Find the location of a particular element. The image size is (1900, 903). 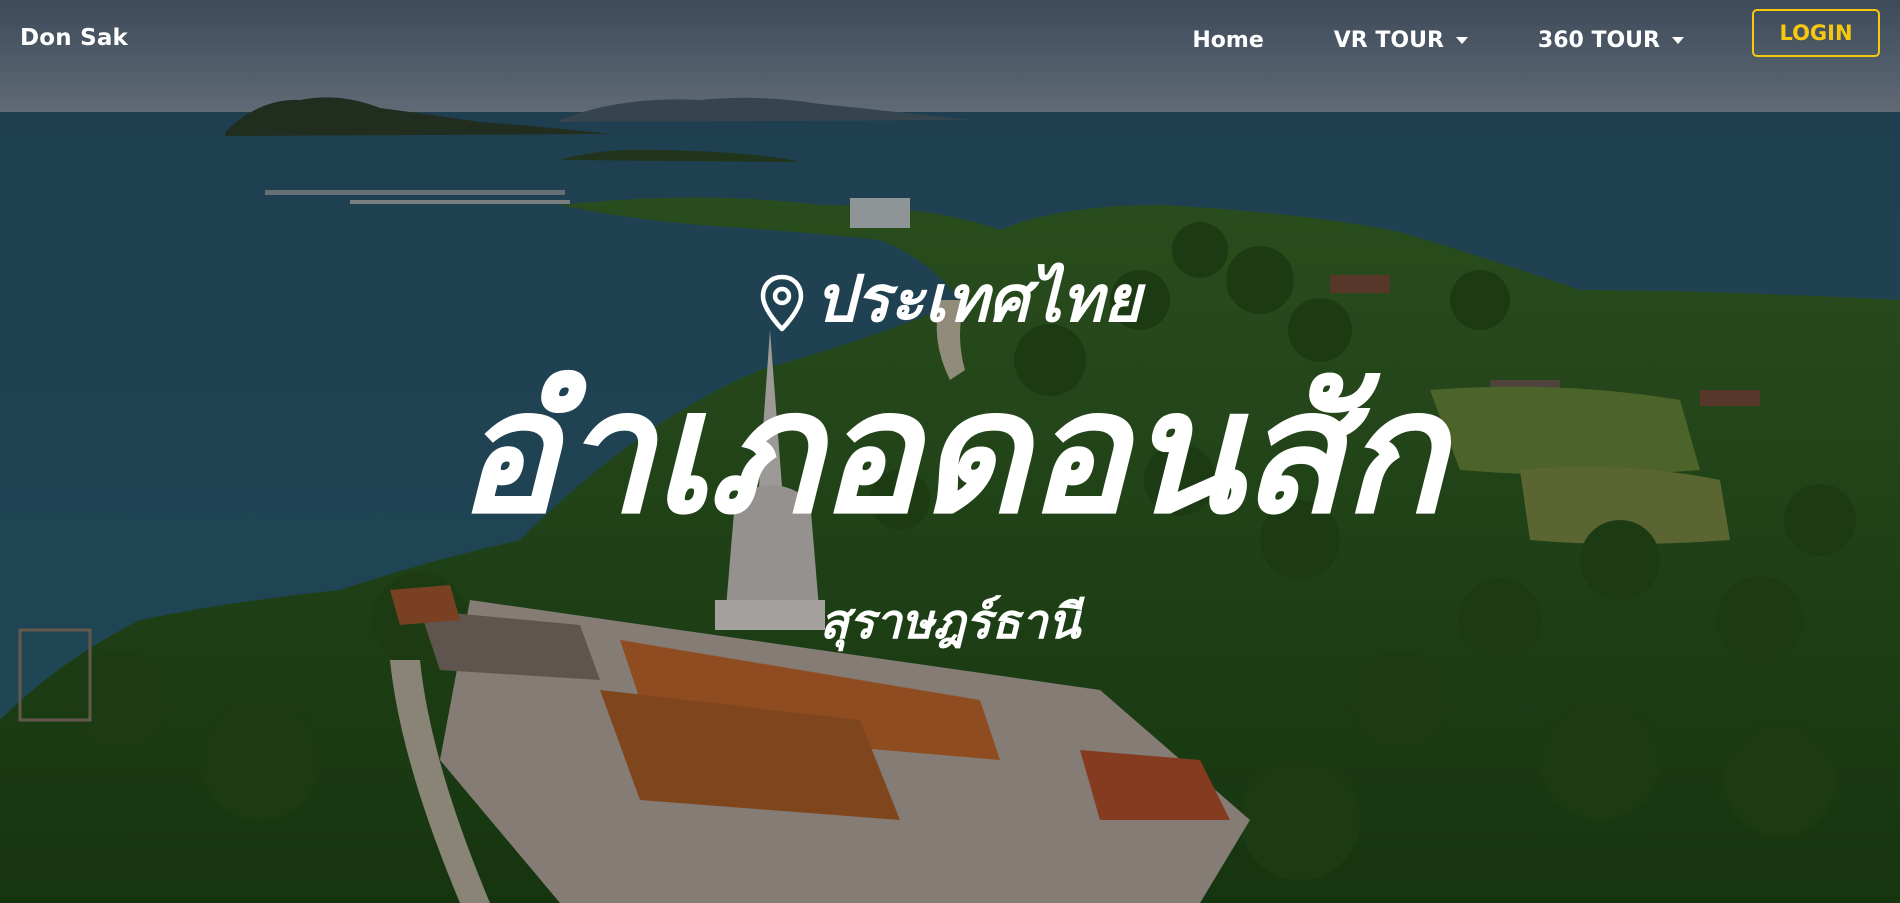

nav-home-link: Home is located at coordinates (1227, 40).